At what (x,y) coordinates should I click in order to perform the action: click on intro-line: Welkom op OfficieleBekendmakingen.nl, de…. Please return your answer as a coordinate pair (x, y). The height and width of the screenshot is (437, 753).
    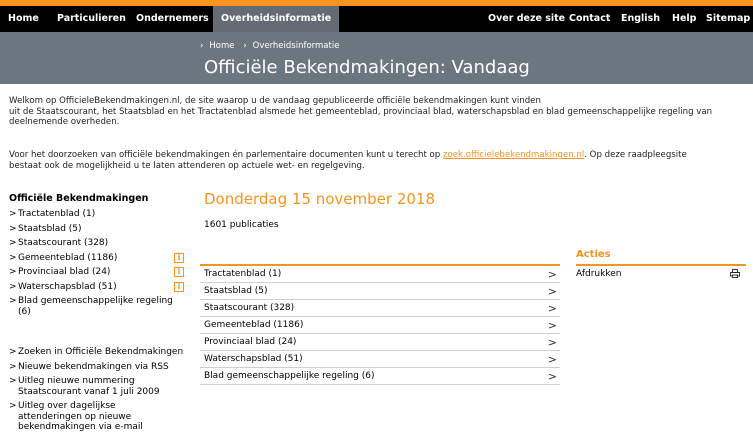
    Looking at the image, I should click on (275, 101).